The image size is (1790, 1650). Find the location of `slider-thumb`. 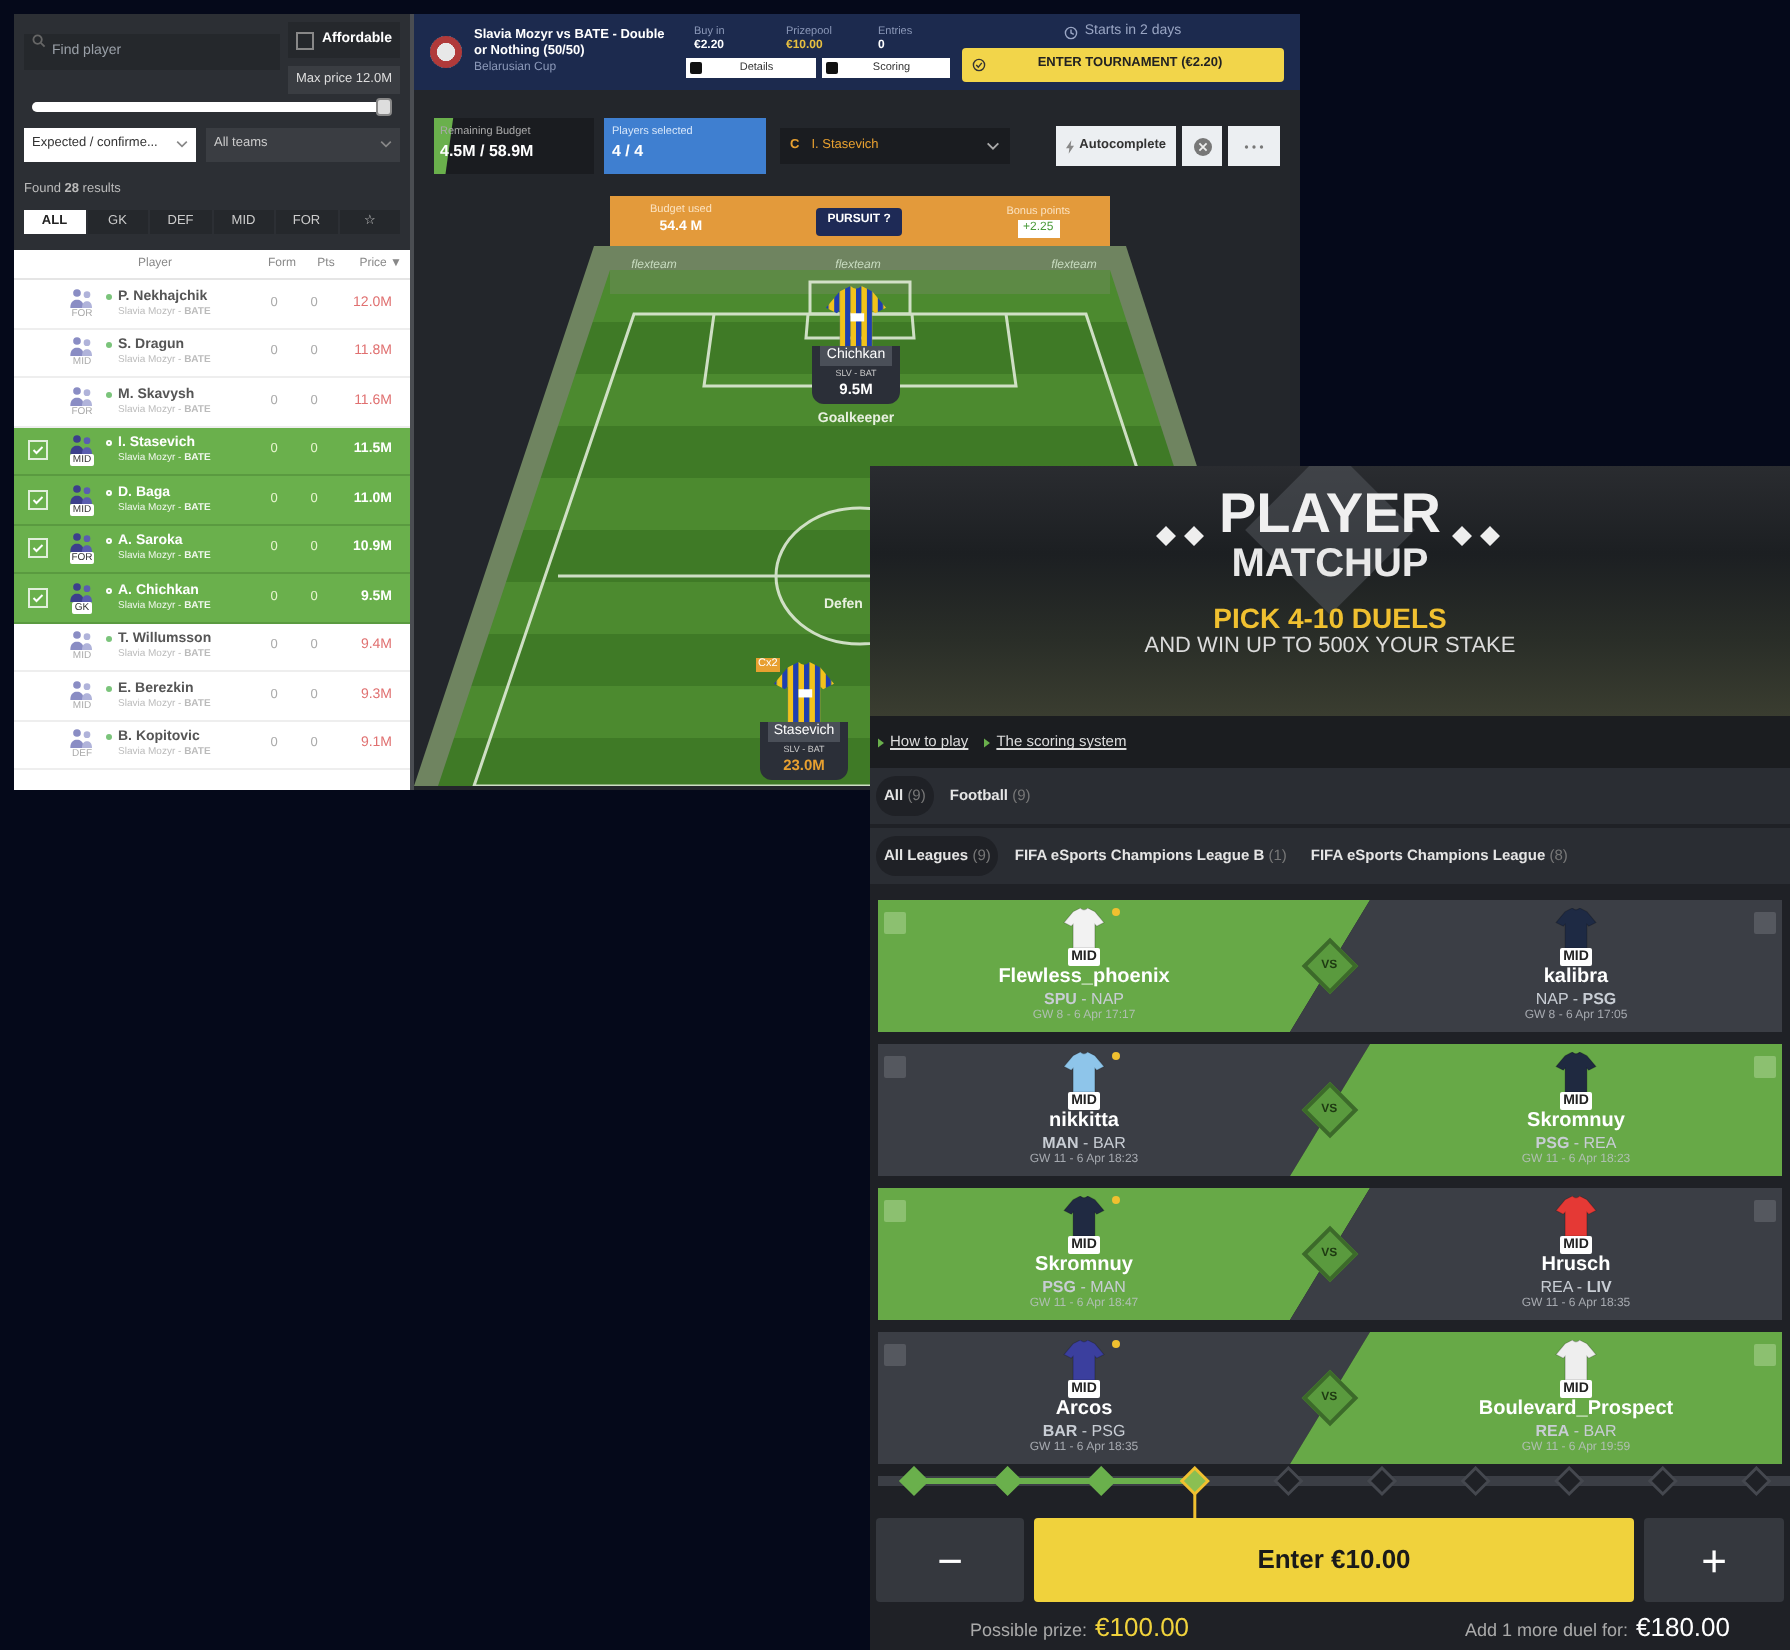

slider-thumb is located at coordinates (384, 106).